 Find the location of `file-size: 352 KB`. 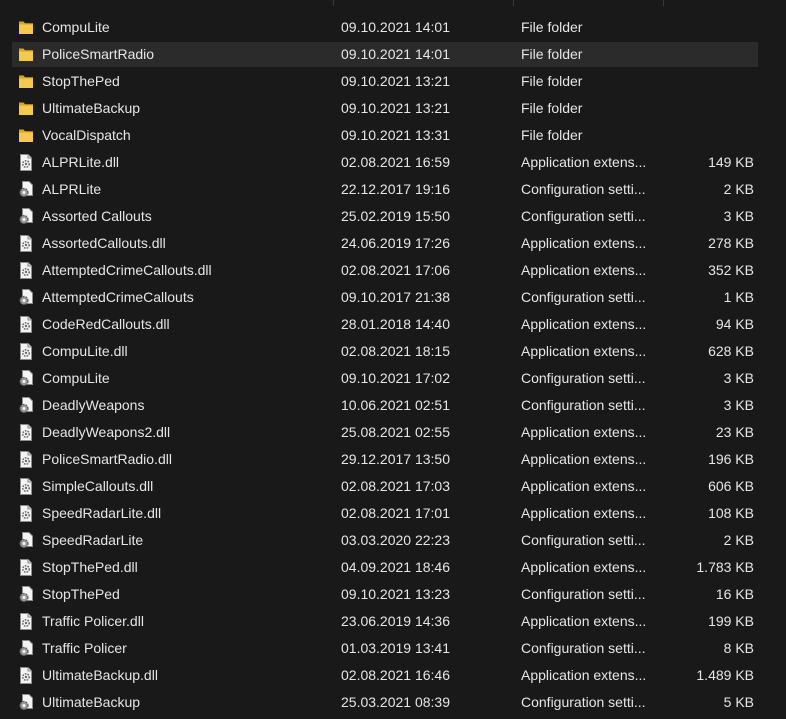

file-size: 352 KB is located at coordinates (731, 270).